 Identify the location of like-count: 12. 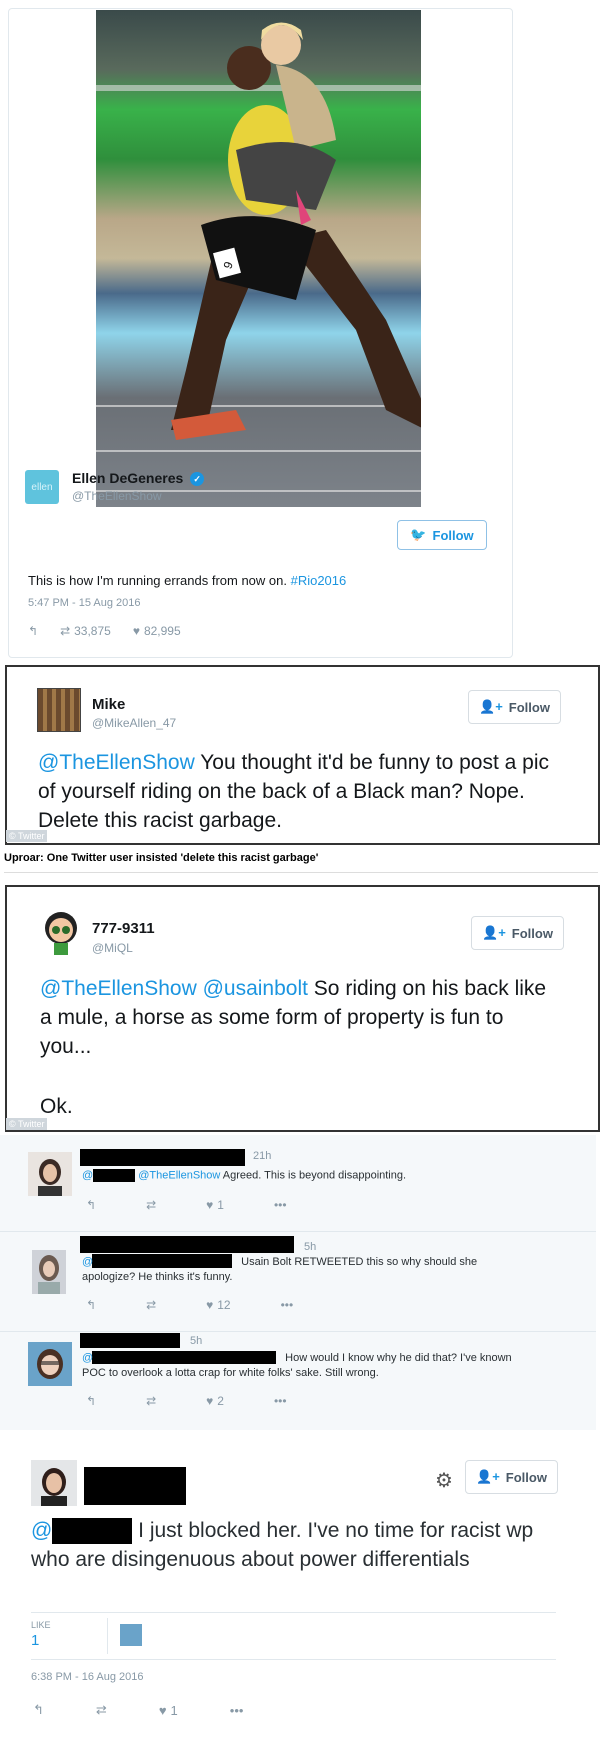
(224, 1305).